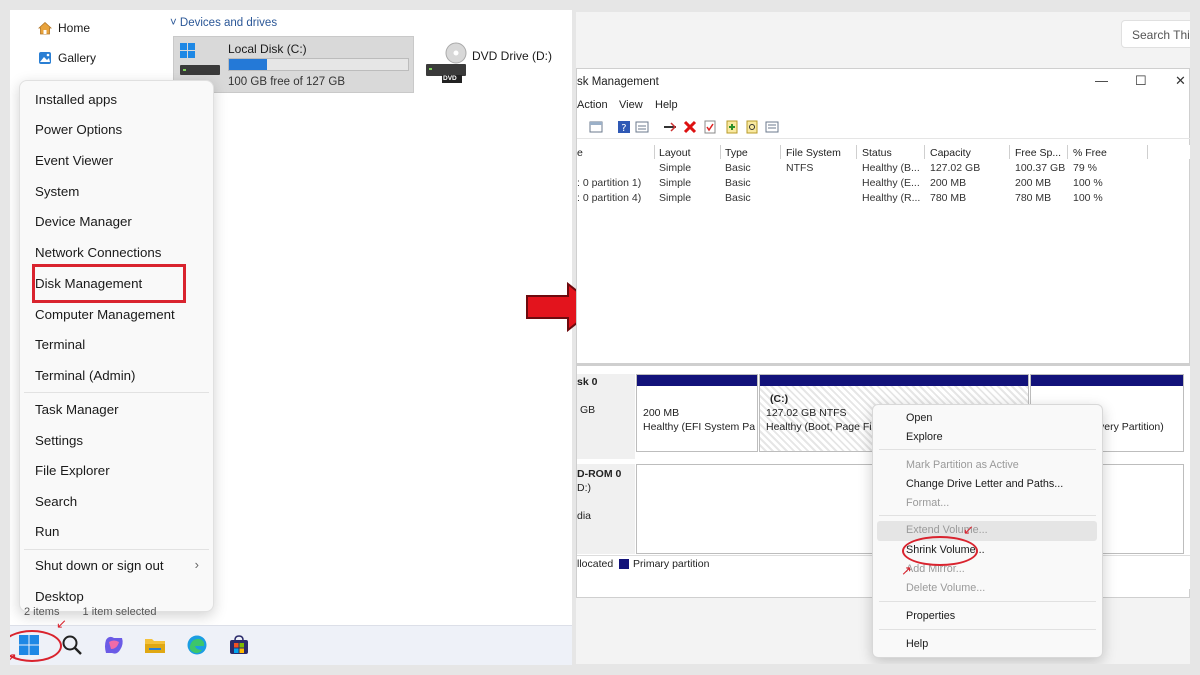 The height and width of the screenshot is (675, 1200). Describe the element at coordinates (697, 413) in the screenshot. I see `efi-partition: 200 MB Healthy (EFI System Pa` at that location.